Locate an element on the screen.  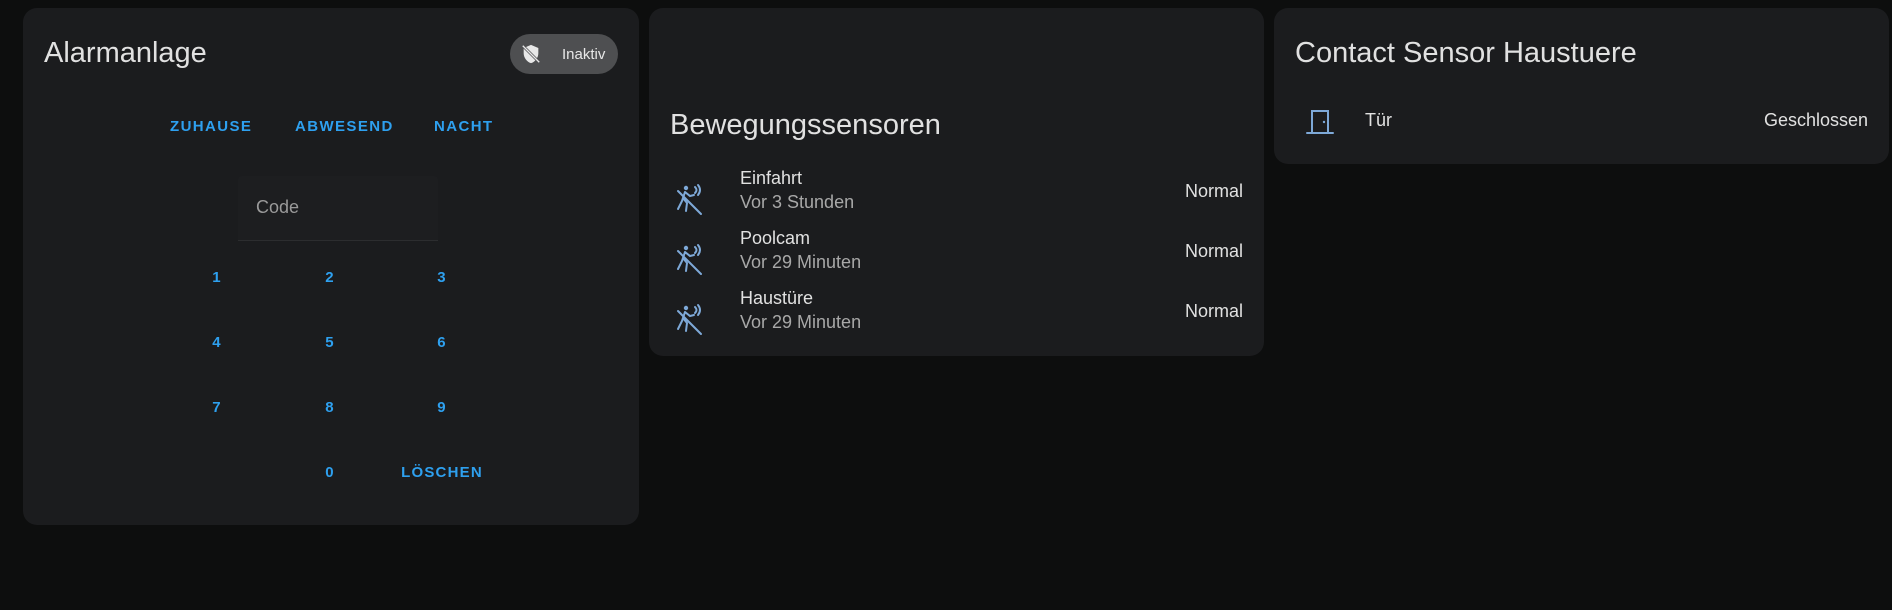
contact-sensor-state: Geschlossen is located at coordinates (1815, 120).